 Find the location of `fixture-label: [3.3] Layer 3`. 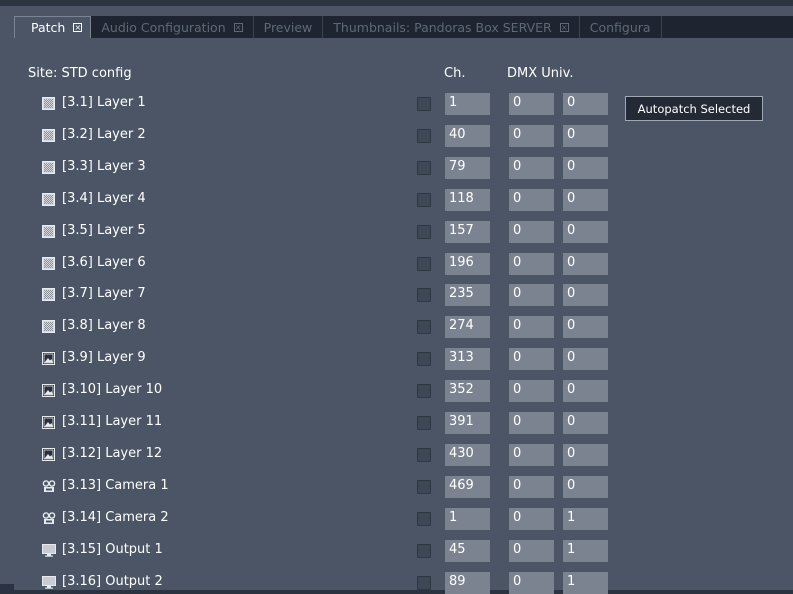

fixture-label: [3.3] Layer 3 is located at coordinates (104, 166).